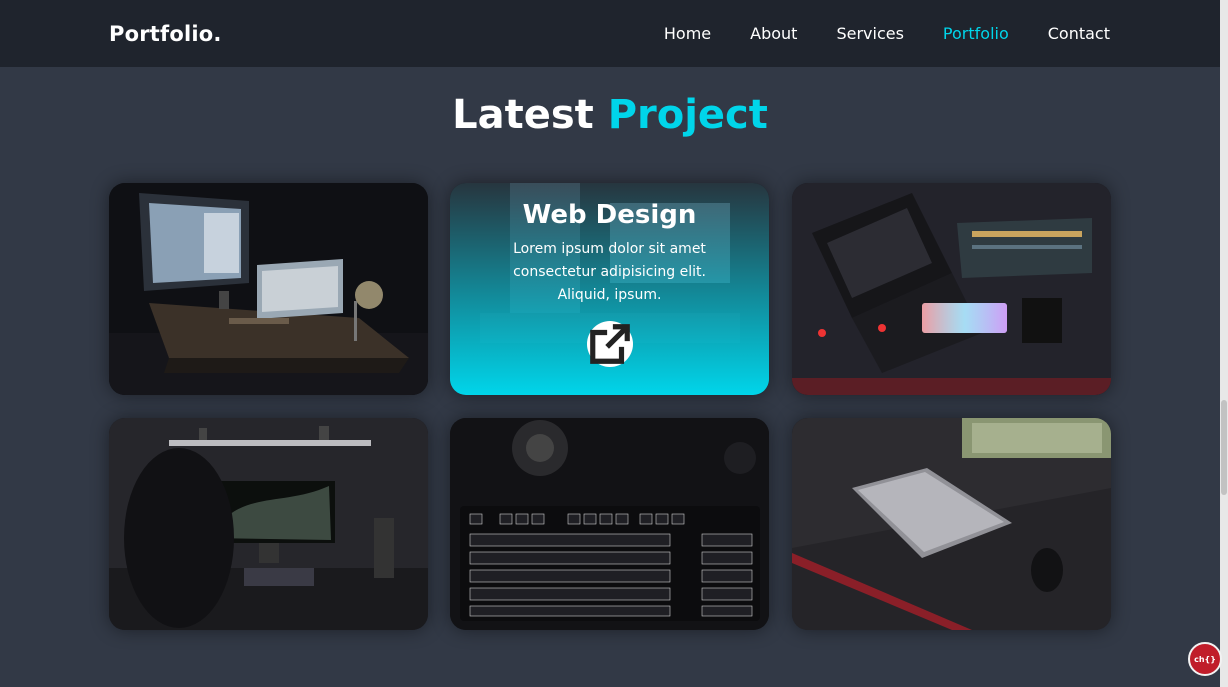 The width and height of the screenshot is (1228, 687). Describe the element at coordinates (165, 34) in the screenshot. I see `logo: Portfolio.` at that location.